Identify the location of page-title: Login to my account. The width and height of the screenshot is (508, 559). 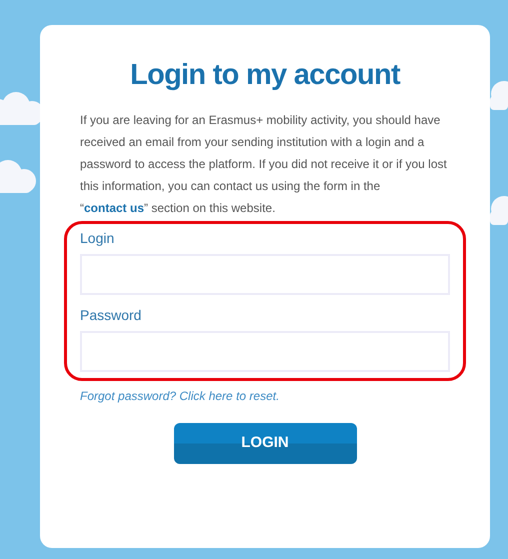
(265, 75).